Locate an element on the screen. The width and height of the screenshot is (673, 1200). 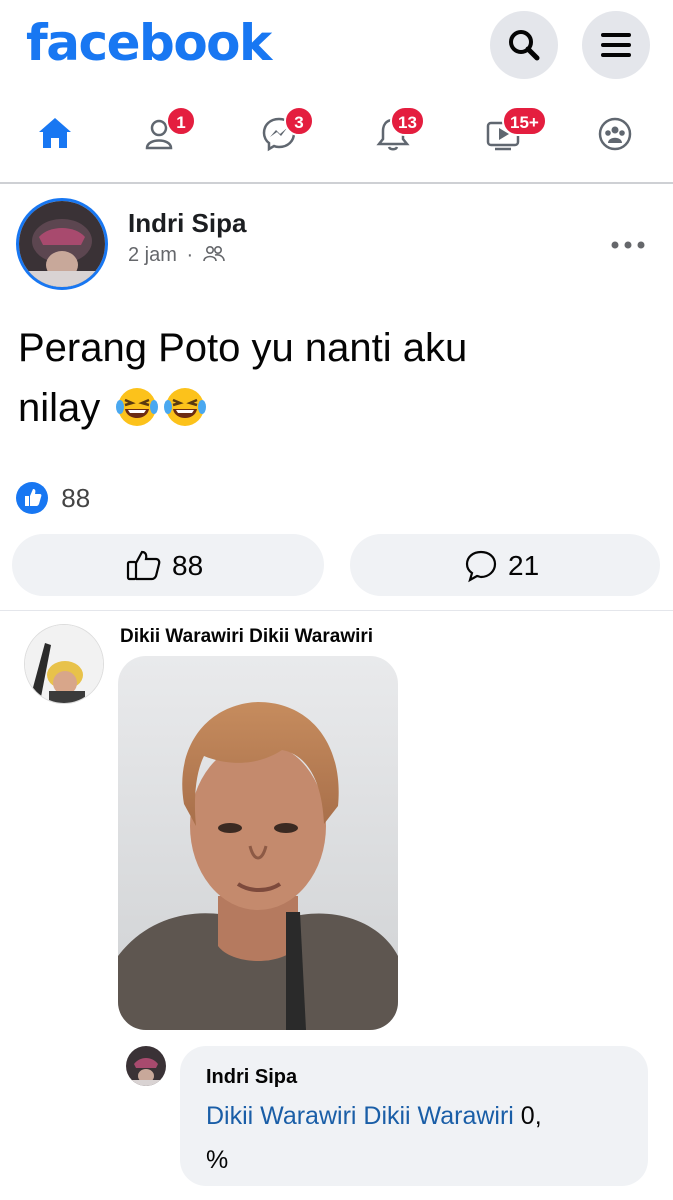
reply-text-line-2: % is located at coordinates (217, 1160).